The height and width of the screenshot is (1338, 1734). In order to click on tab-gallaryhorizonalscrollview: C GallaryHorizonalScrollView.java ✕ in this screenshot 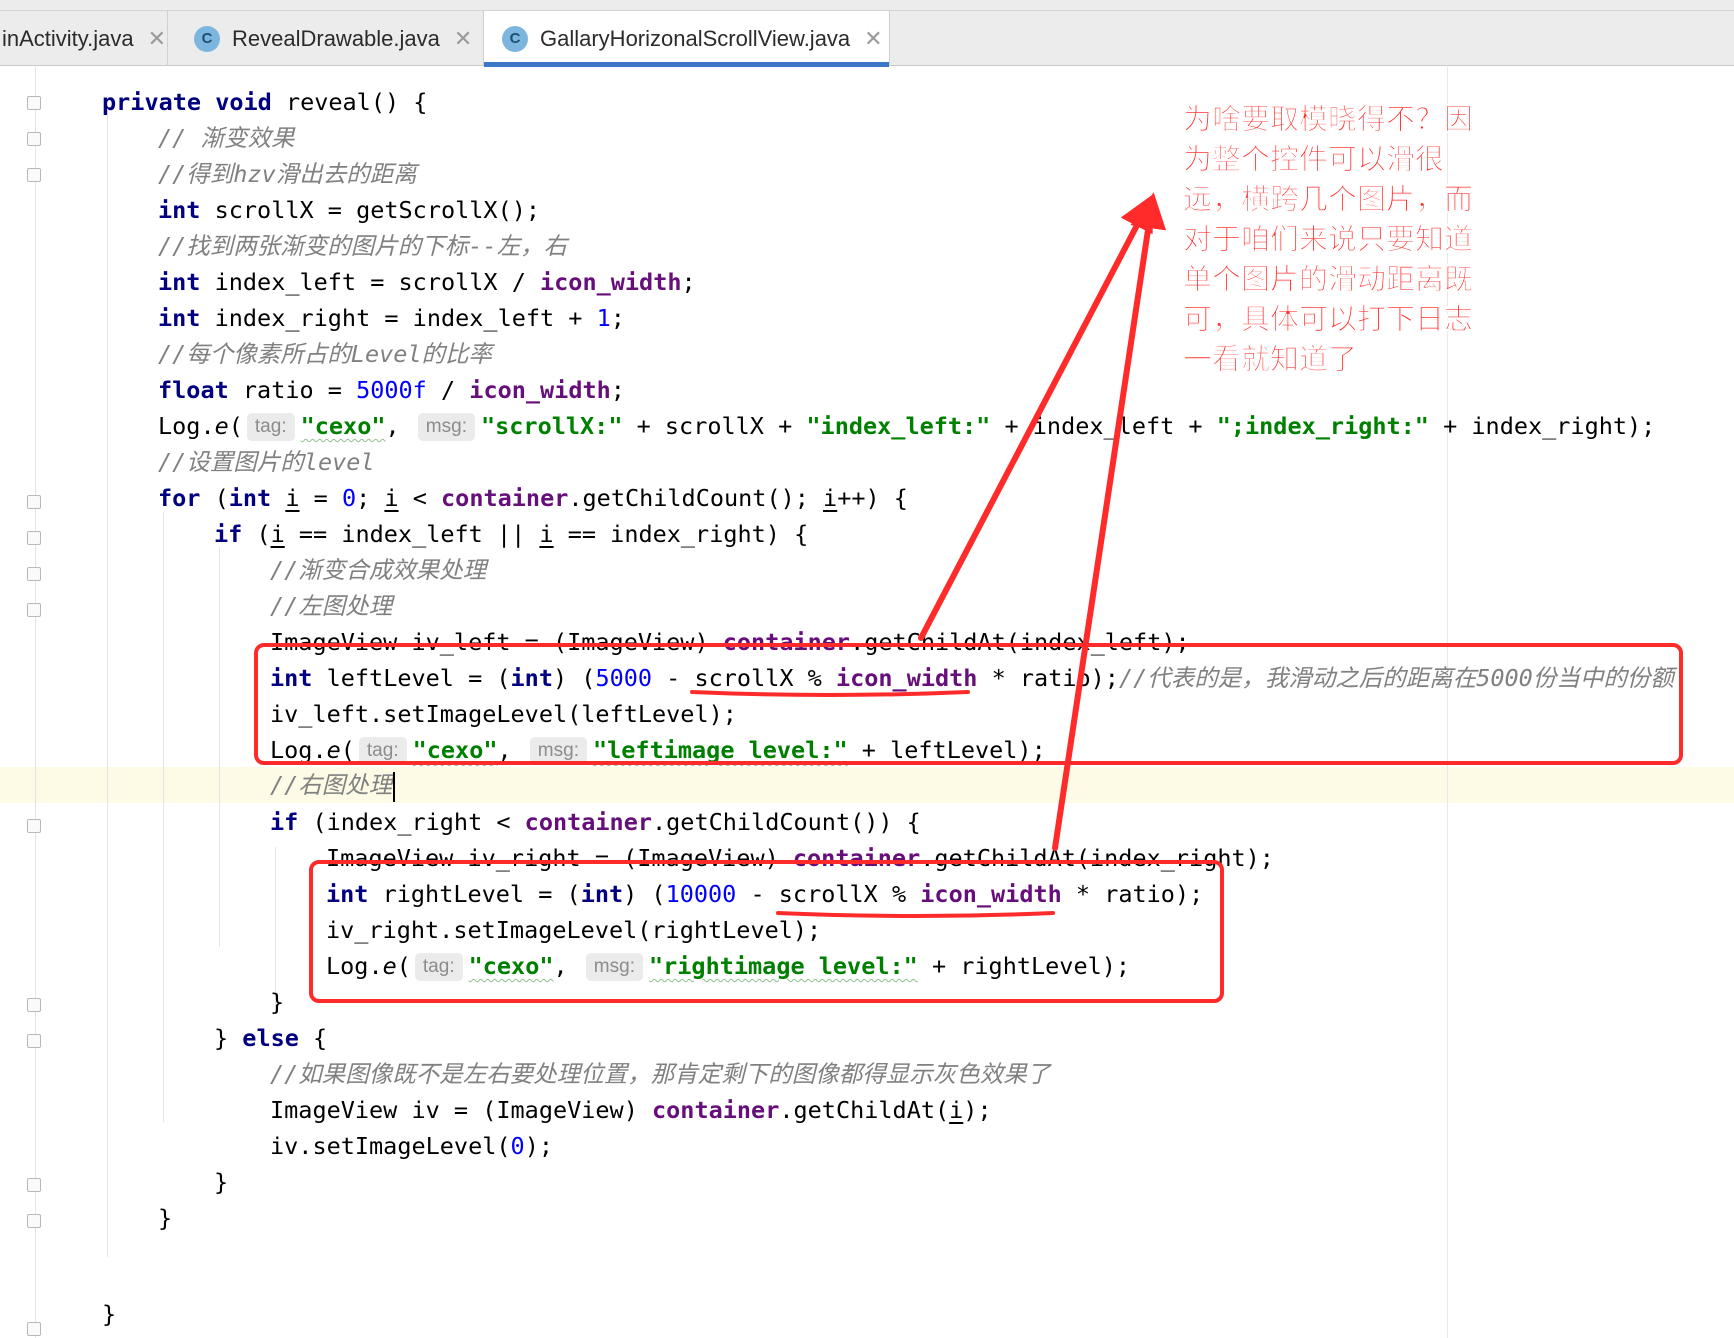, I will do `click(687, 39)`.